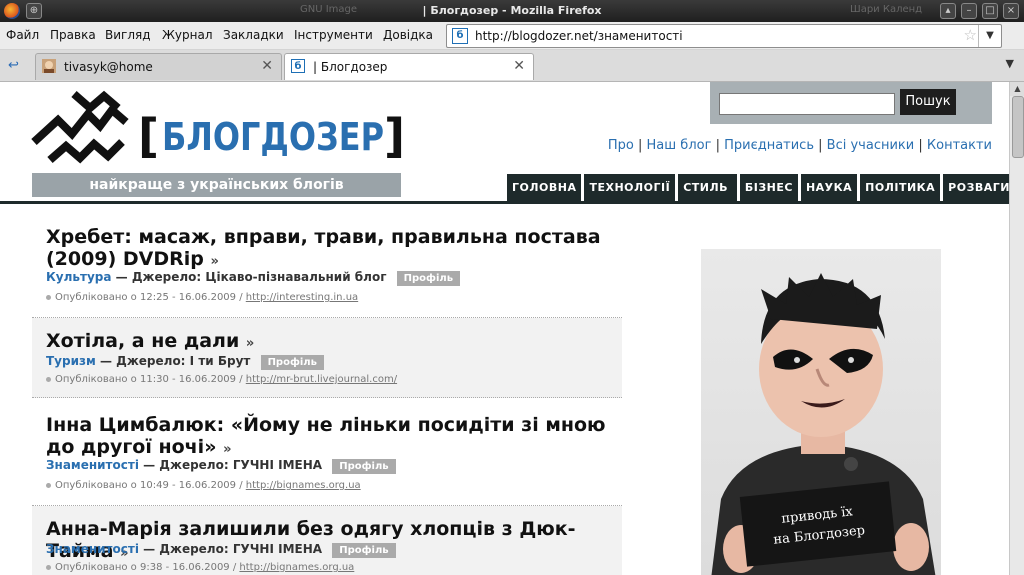  Describe the element at coordinates (78, 277) in the screenshot. I see `post-category: Культура` at that location.